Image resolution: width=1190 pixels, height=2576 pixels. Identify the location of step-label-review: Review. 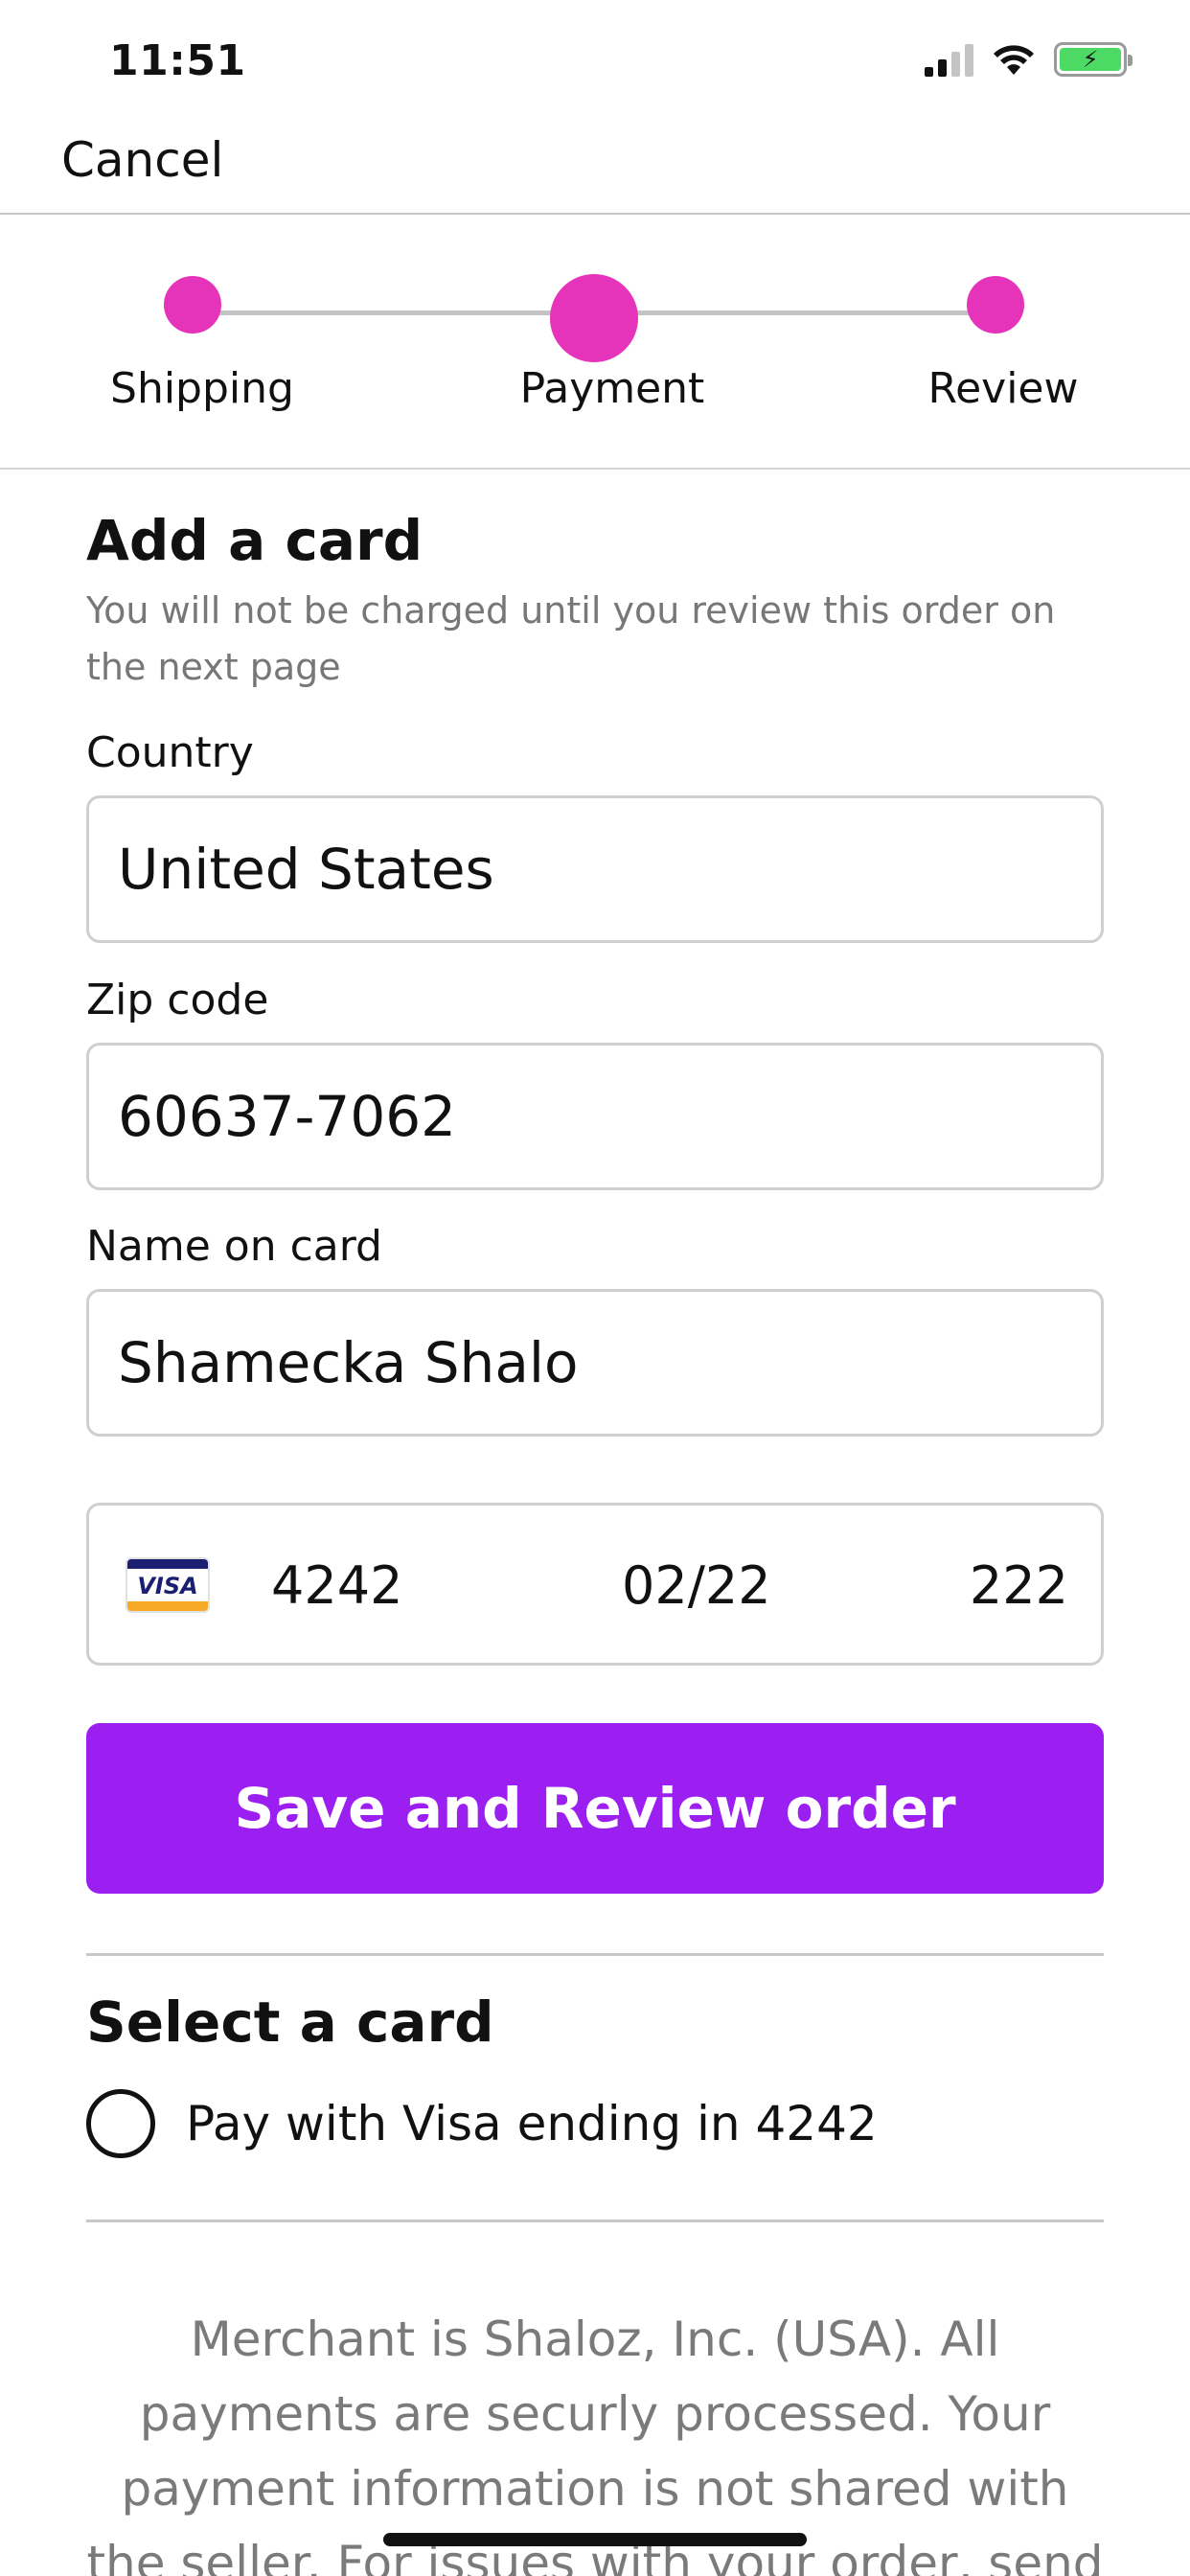
(1003, 388).